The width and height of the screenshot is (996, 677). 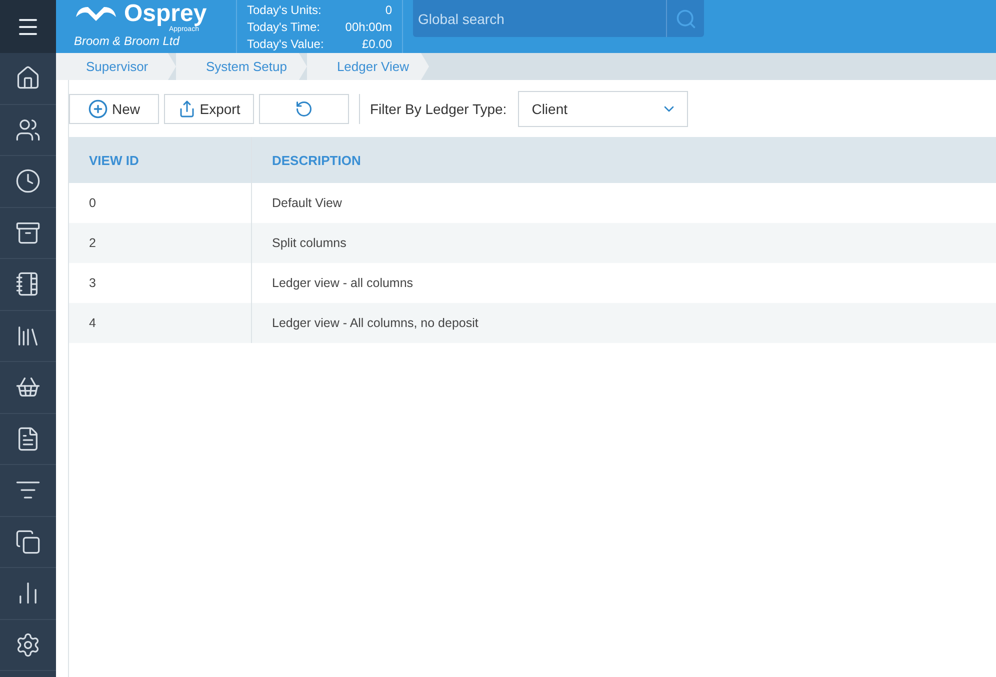 I want to click on table-cell: 4, so click(x=160, y=323).